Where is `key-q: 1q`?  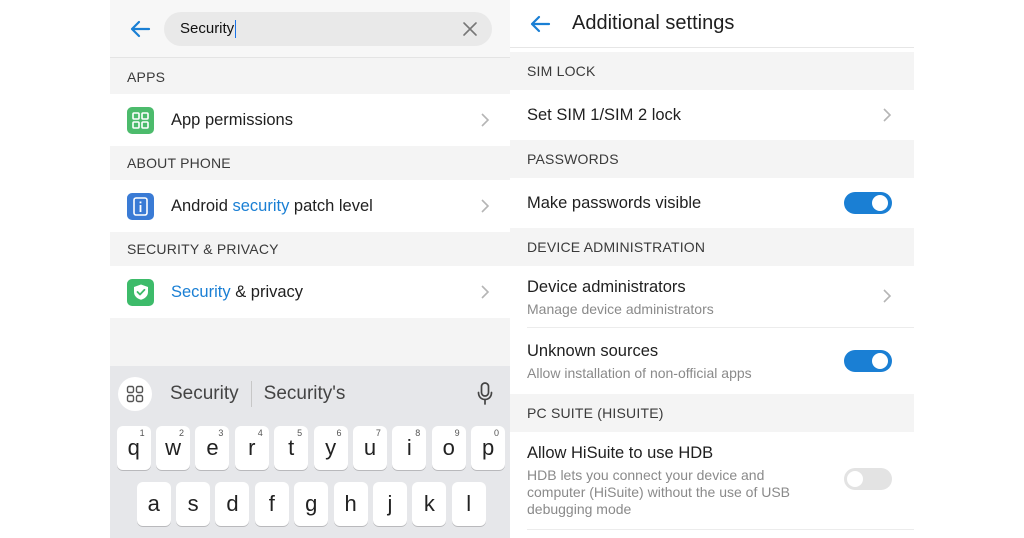
key-q: 1q is located at coordinates (133, 448).